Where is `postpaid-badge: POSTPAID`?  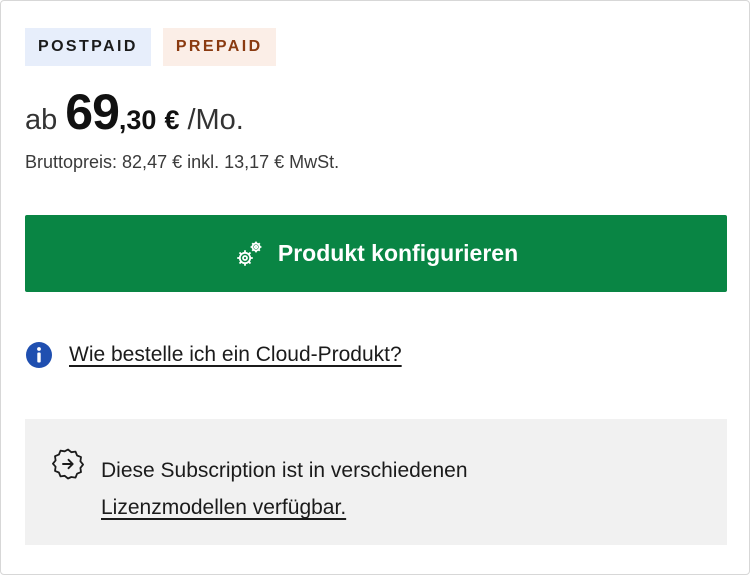 postpaid-badge: POSTPAID is located at coordinates (88, 47).